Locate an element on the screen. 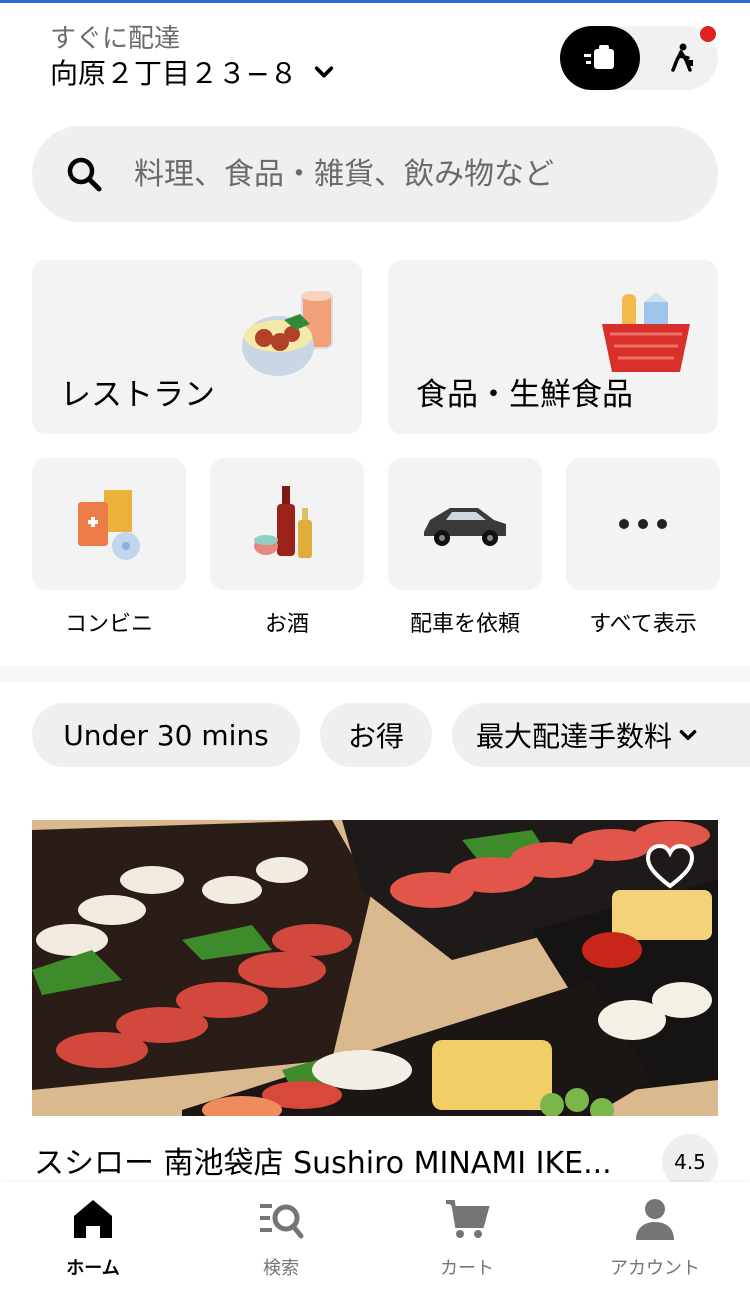 This screenshot has width=750, height=1296. nav-label: ホーム is located at coordinates (93, 1268).